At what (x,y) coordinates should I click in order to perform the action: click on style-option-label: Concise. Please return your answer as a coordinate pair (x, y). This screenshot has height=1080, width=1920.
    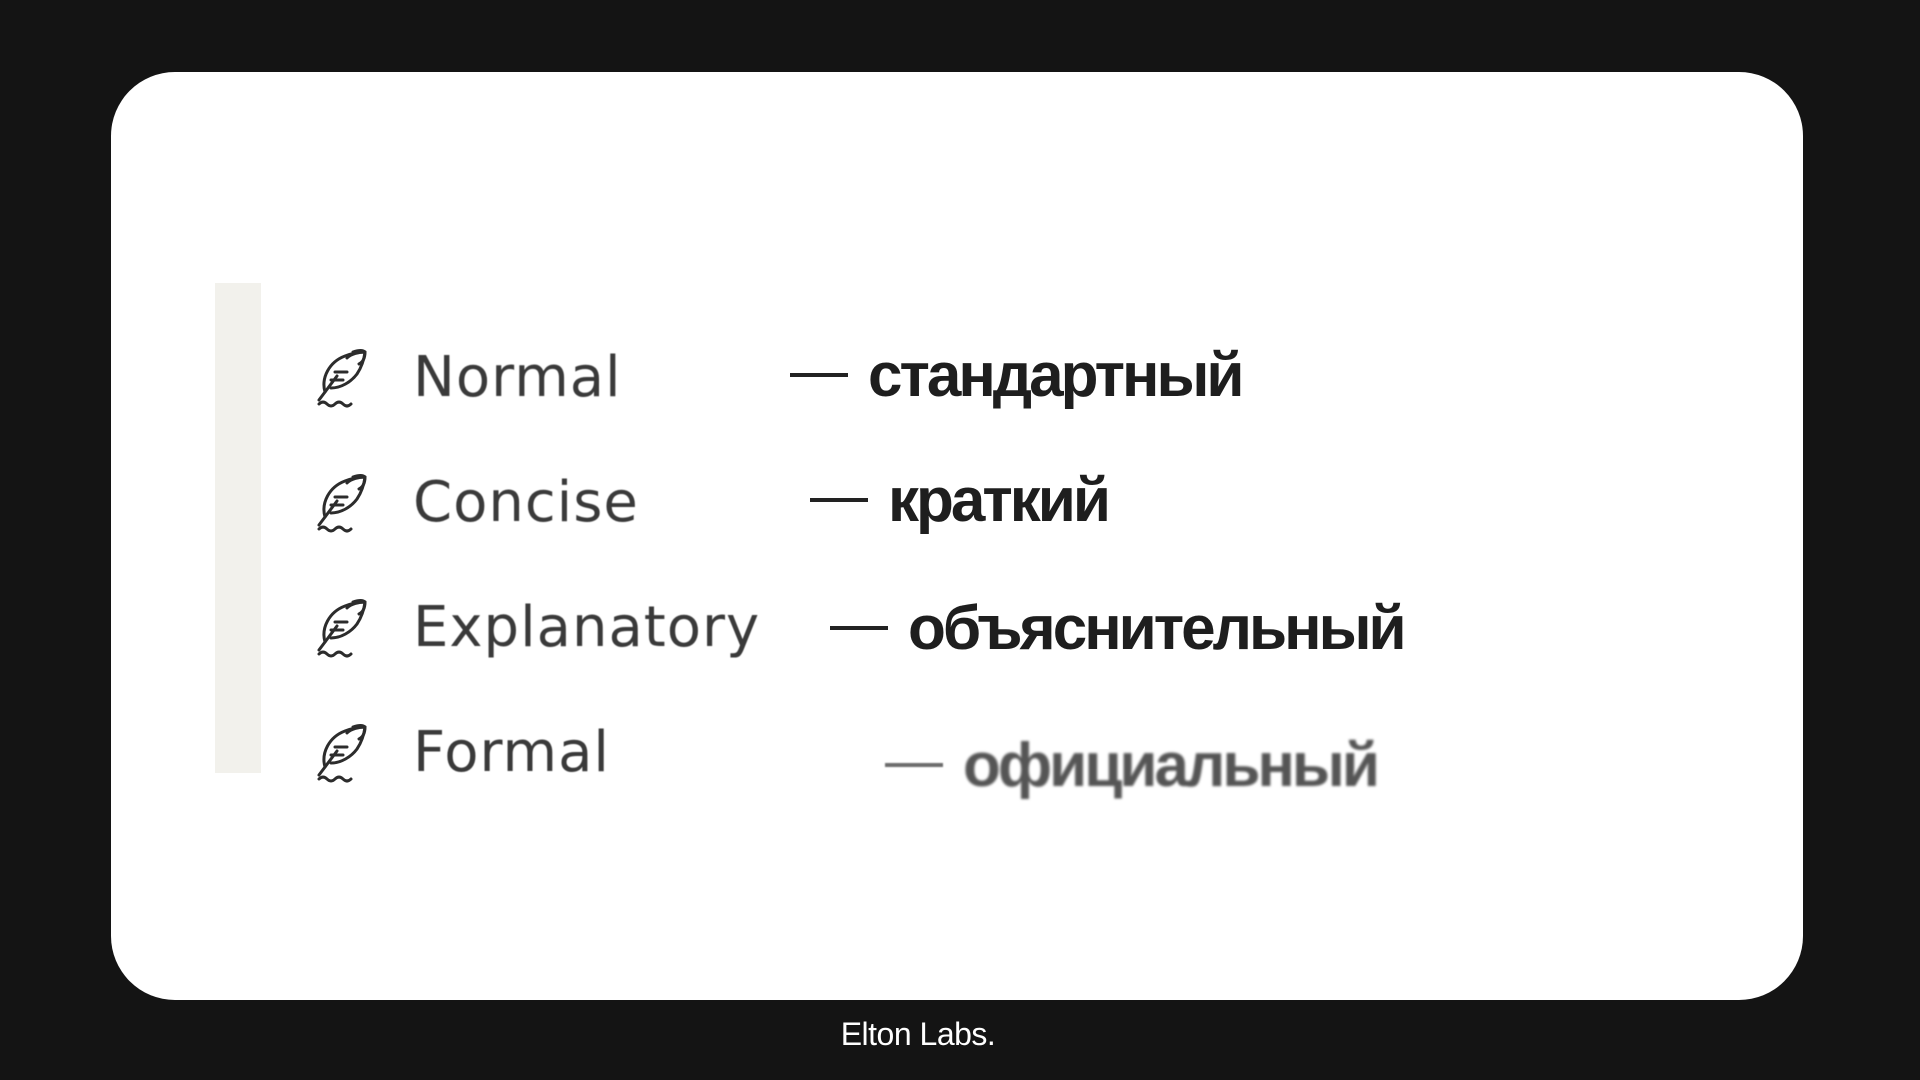
    Looking at the image, I should click on (526, 502).